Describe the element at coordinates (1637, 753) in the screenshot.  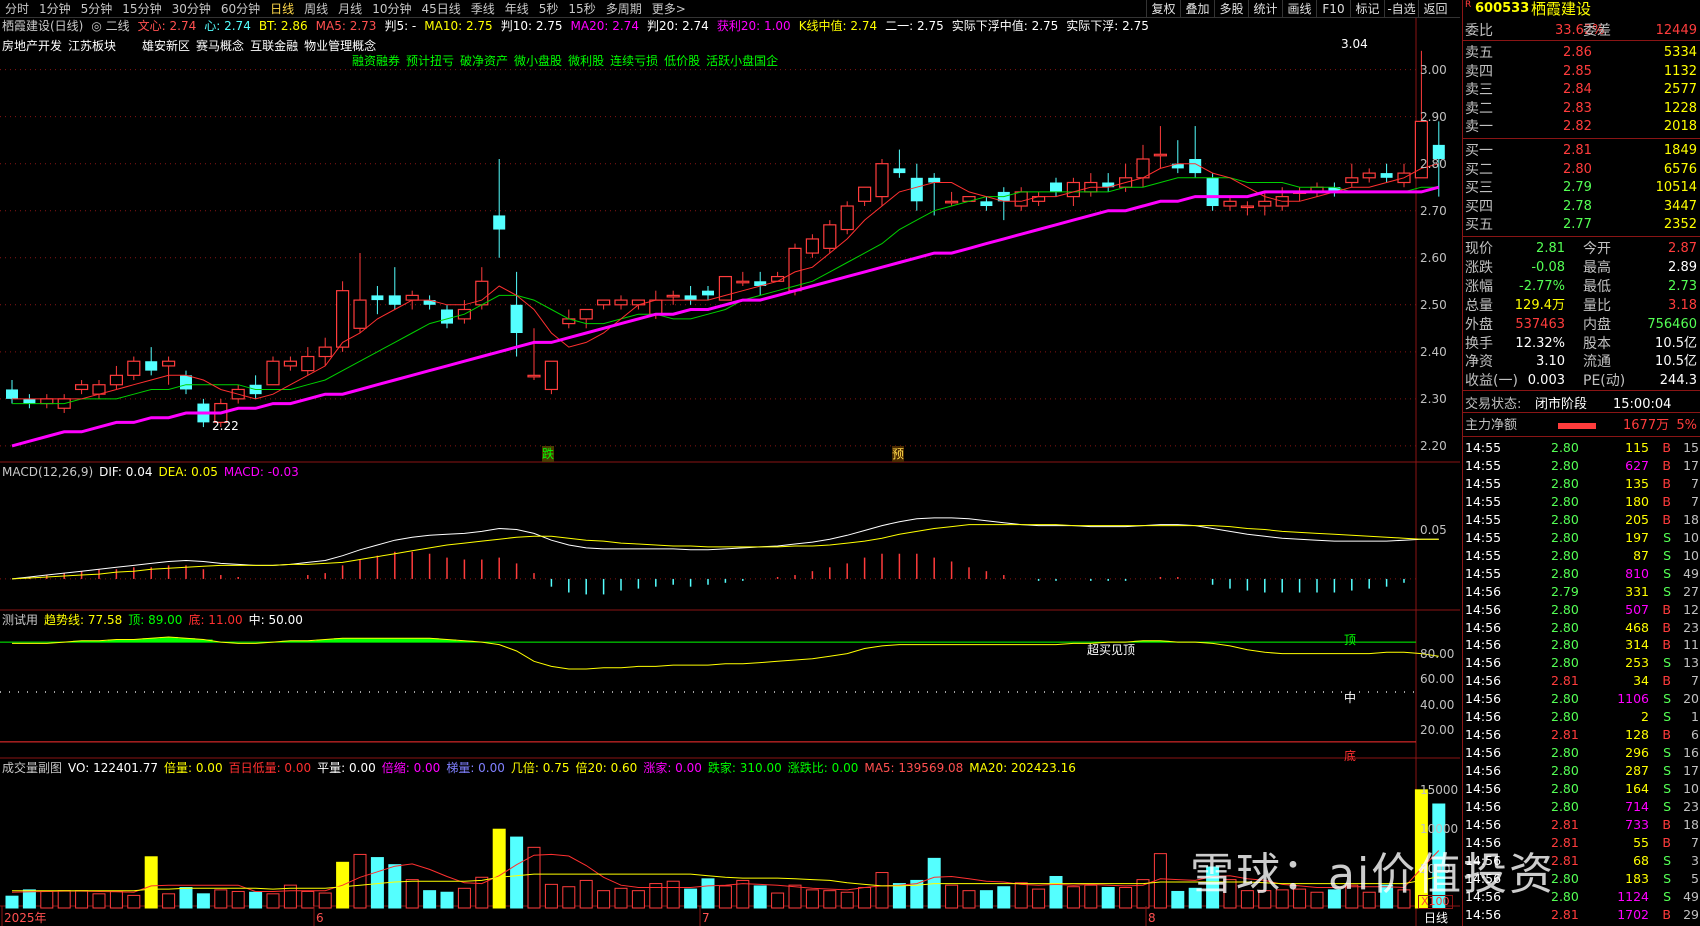
I see `tick-volume-17: 296` at that location.